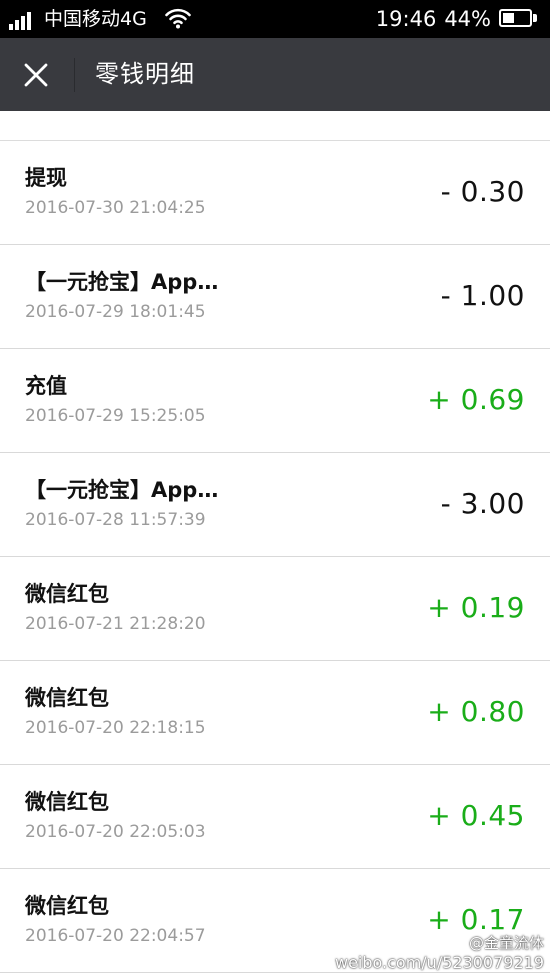 This screenshot has height=977, width=550. What do you see at coordinates (24, 20) in the screenshot?
I see `signal-icon` at bounding box center [24, 20].